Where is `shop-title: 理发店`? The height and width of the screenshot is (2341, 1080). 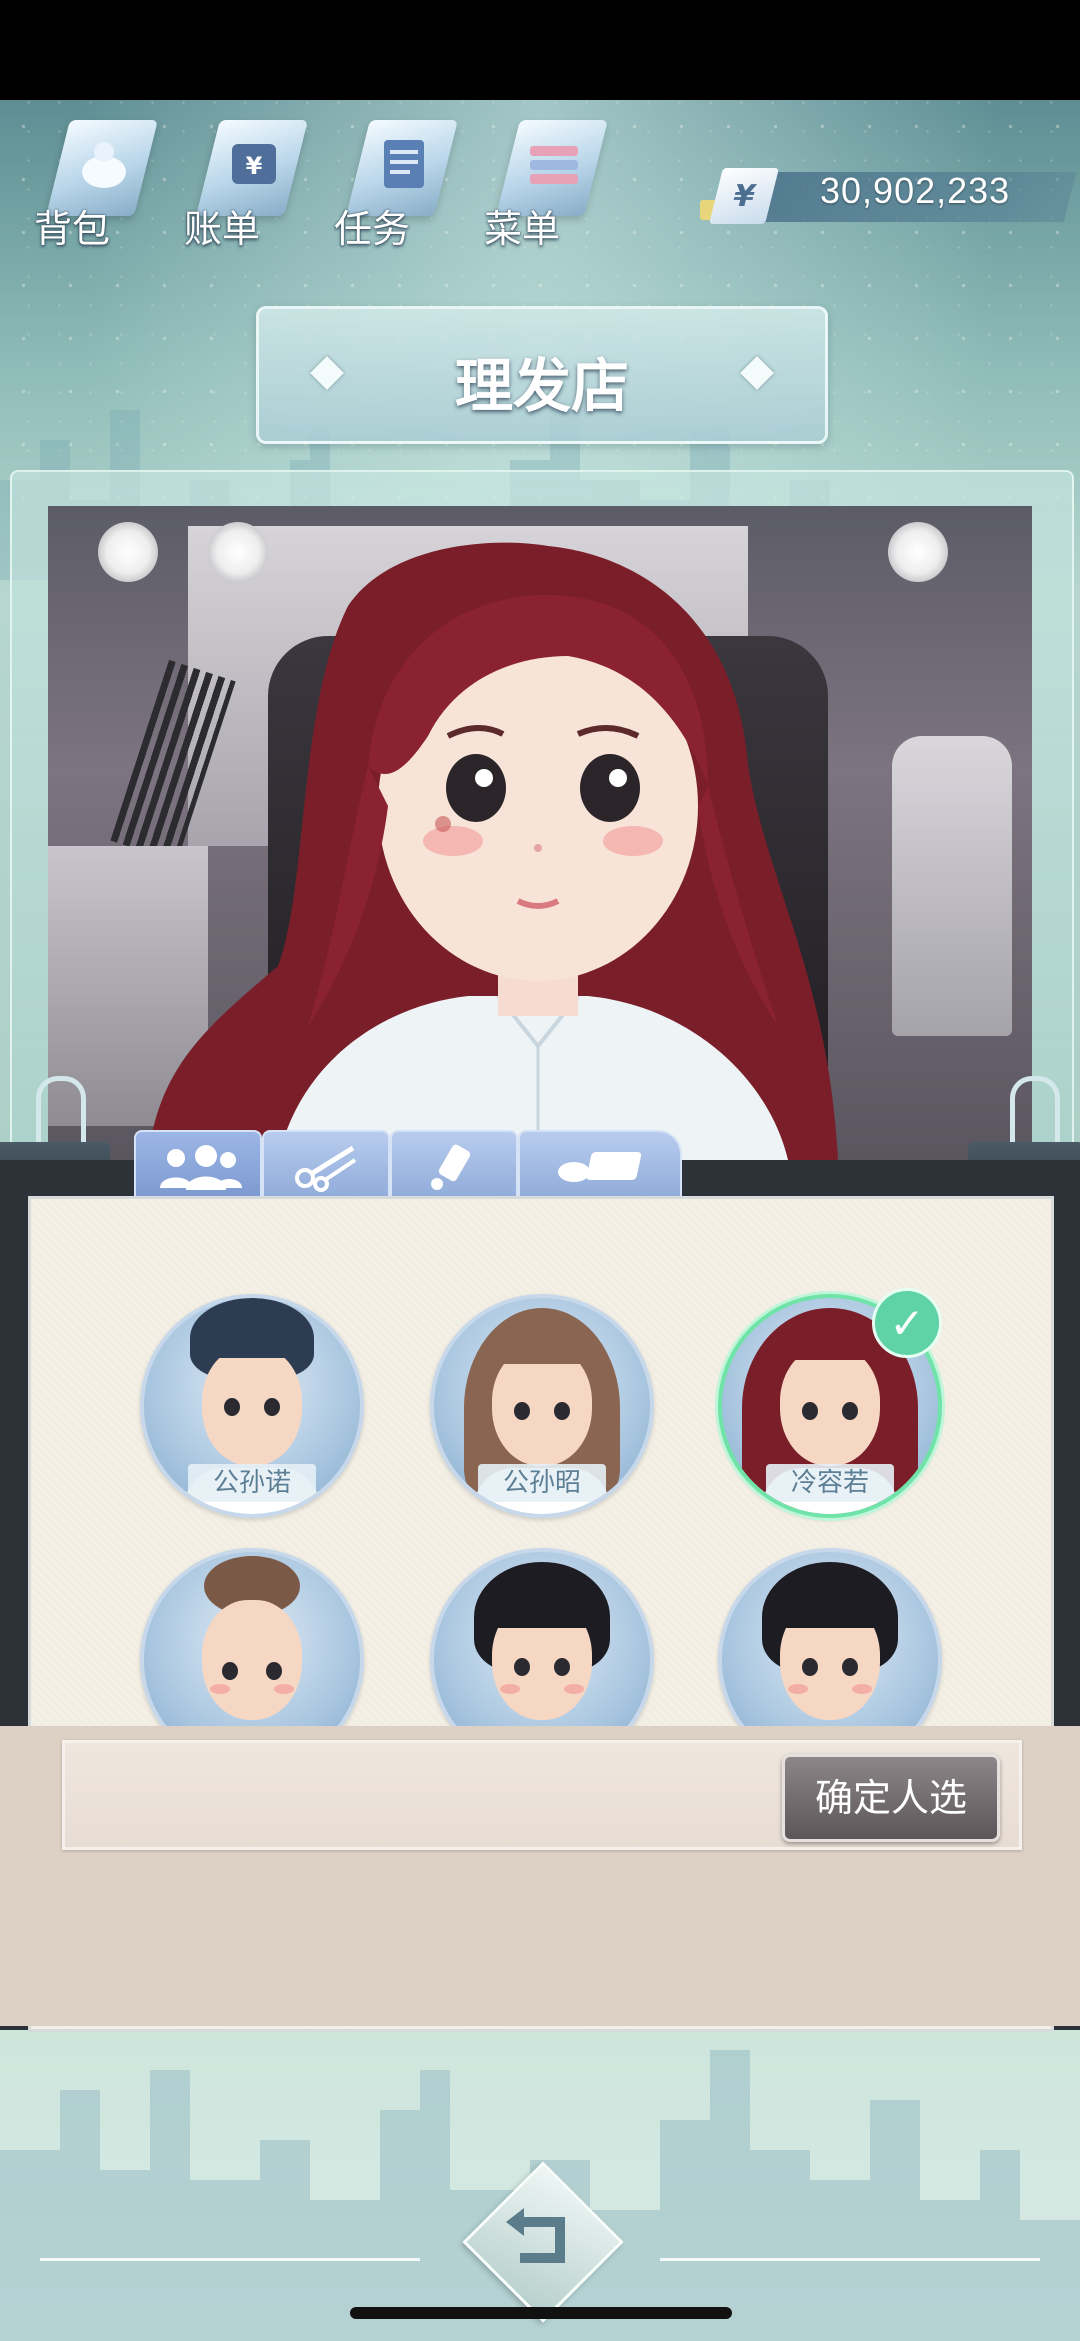
shop-title: 理发店 is located at coordinates (541, 386).